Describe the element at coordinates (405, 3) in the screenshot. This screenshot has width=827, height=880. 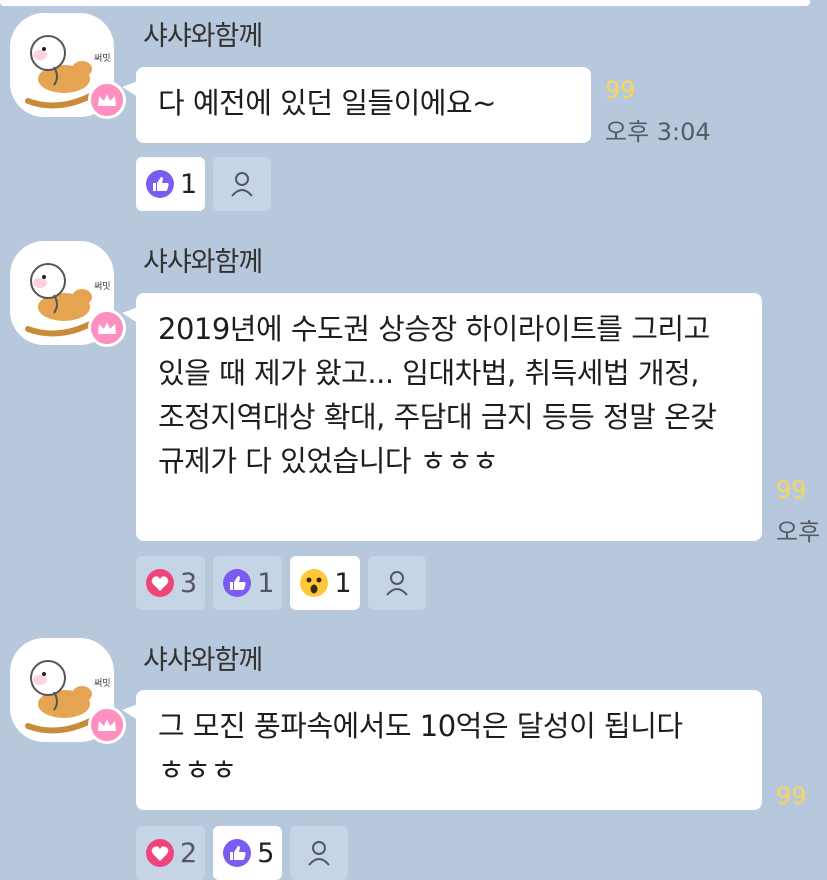
I see `top-edge` at that location.